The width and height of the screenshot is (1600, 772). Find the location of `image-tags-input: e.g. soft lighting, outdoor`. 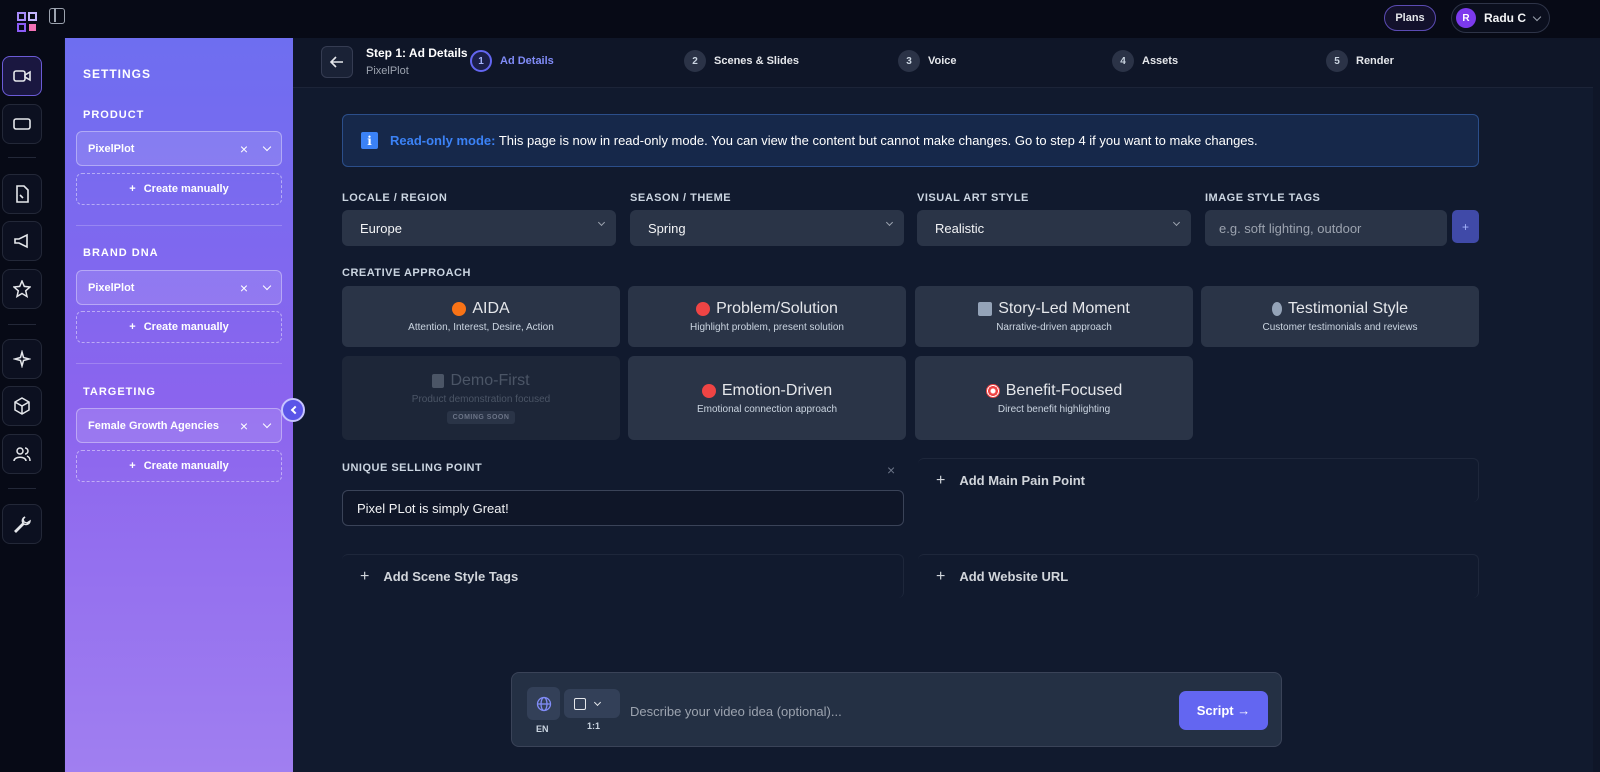

image-tags-input: e.g. soft lighting, outdoor is located at coordinates (1326, 228).